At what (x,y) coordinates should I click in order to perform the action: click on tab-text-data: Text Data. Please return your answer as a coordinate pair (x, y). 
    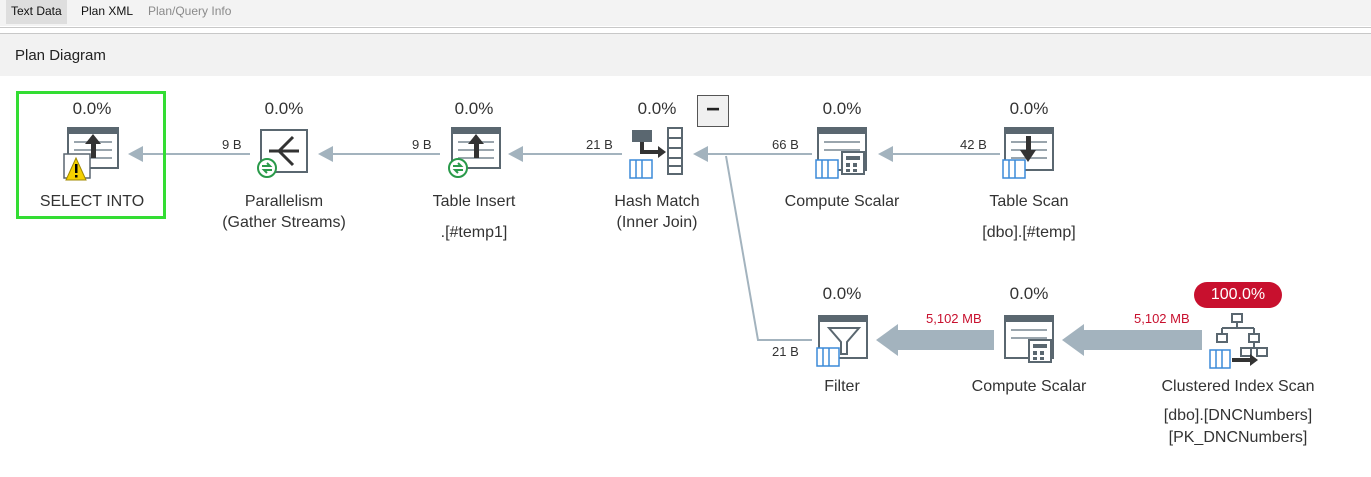
    Looking at the image, I should click on (36, 12).